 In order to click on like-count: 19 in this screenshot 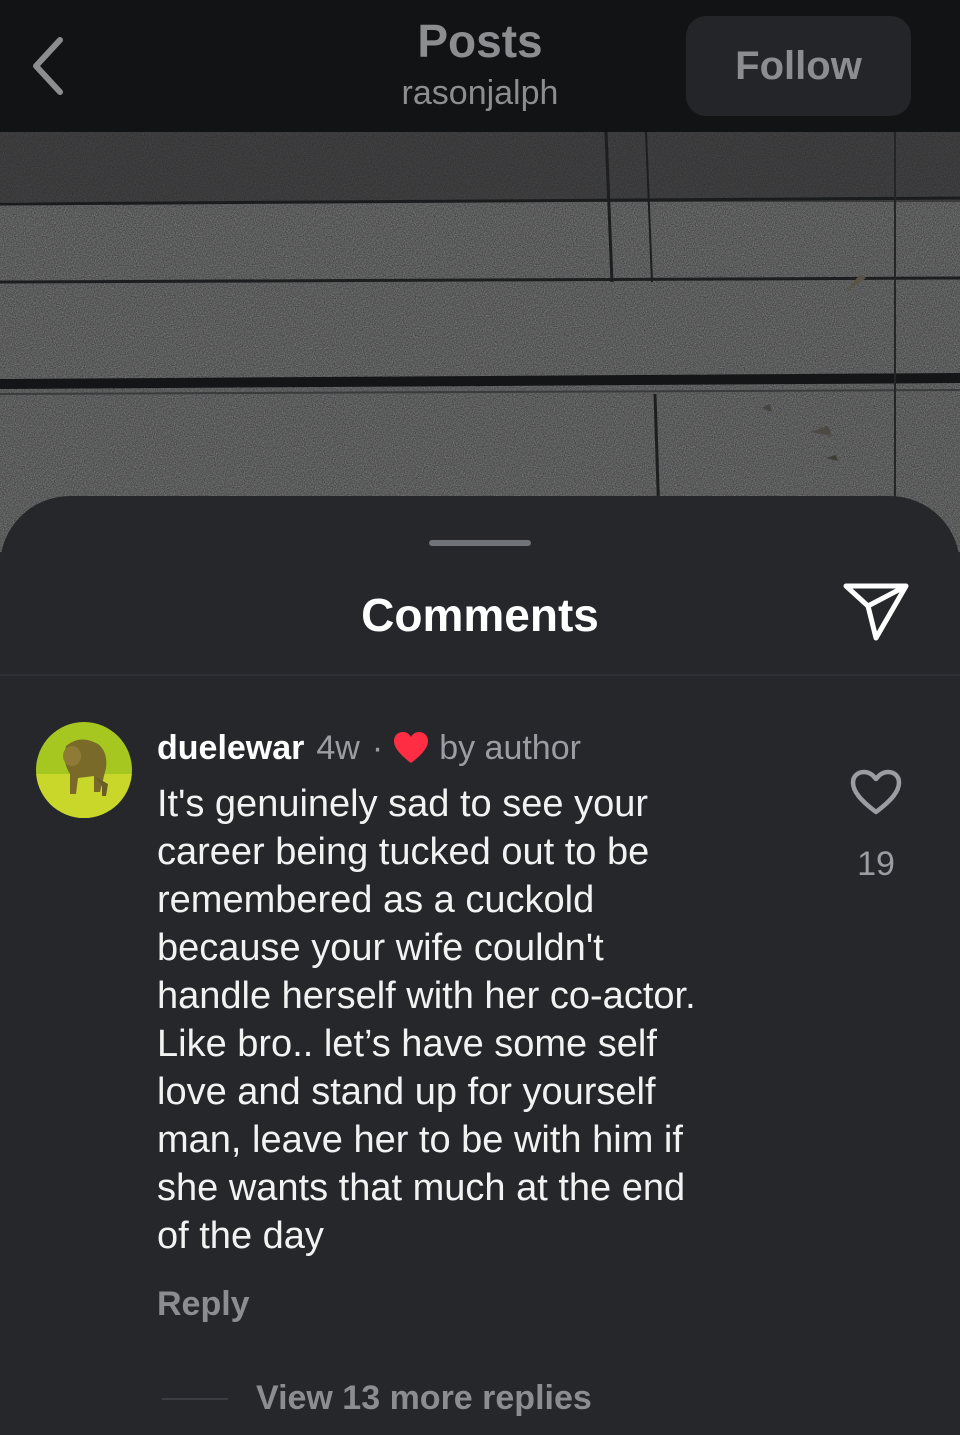, I will do `click(876, 864)`.